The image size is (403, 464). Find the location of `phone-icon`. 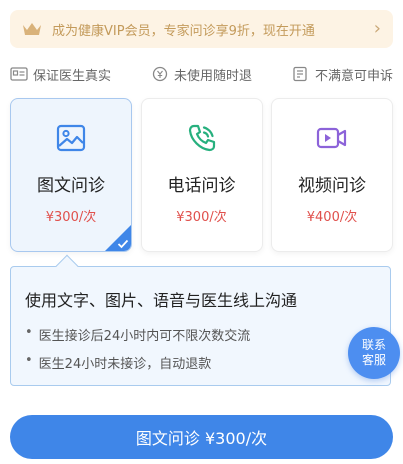

phone-icon is located at coordinates (201, 138).